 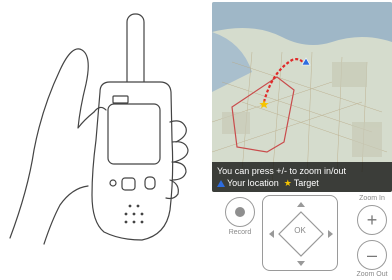 I want to click on plus-icon: +, so click(x=372, y=220).